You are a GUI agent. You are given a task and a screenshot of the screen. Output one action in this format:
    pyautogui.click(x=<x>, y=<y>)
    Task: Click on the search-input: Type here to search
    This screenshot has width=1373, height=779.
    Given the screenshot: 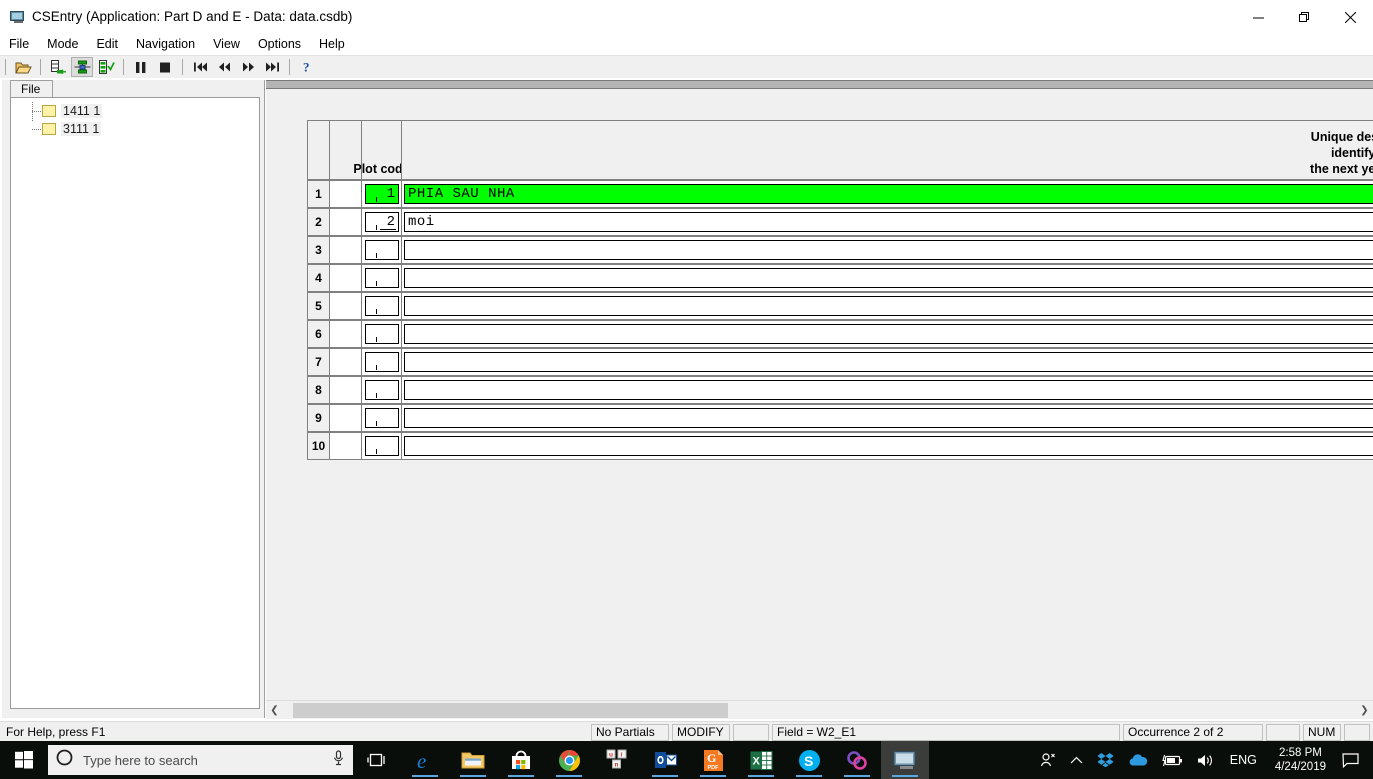 What is the action you would take?
    pyautogui.click(x=200, y=760)
    